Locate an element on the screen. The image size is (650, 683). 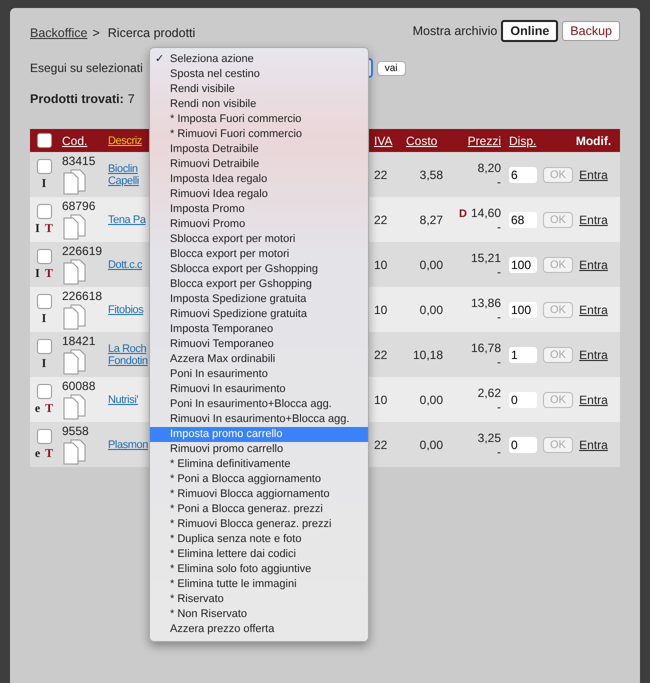
menu-item: Poni In esaurimento is located at coordinates (259, 374).